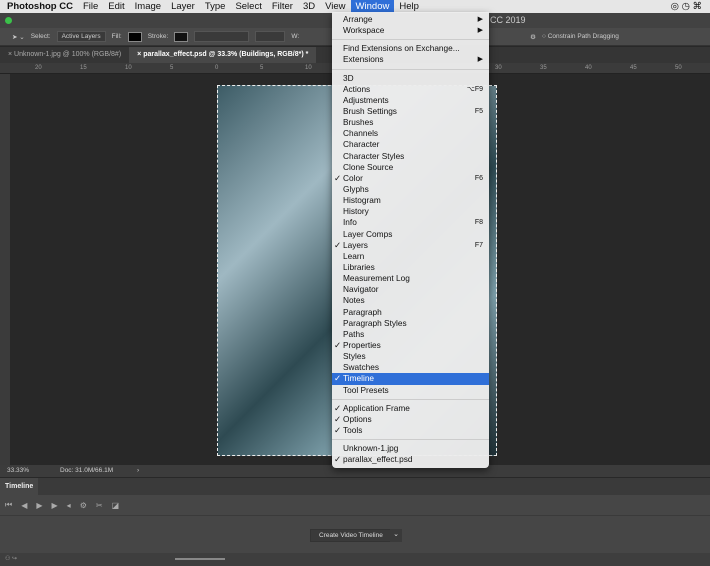  Describe the element at coordinates (68, 54) in the screenshot. I see `tab-label: Unknown-1.jpg @ 100% (RGB/8#)` at that location.